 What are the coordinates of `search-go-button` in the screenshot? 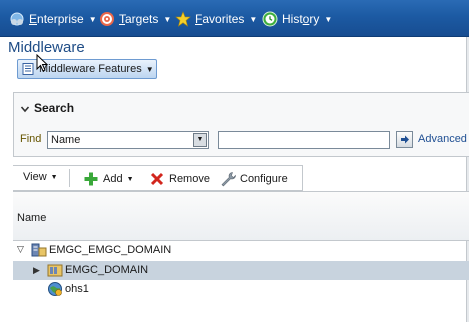 It's located at (404, 139).